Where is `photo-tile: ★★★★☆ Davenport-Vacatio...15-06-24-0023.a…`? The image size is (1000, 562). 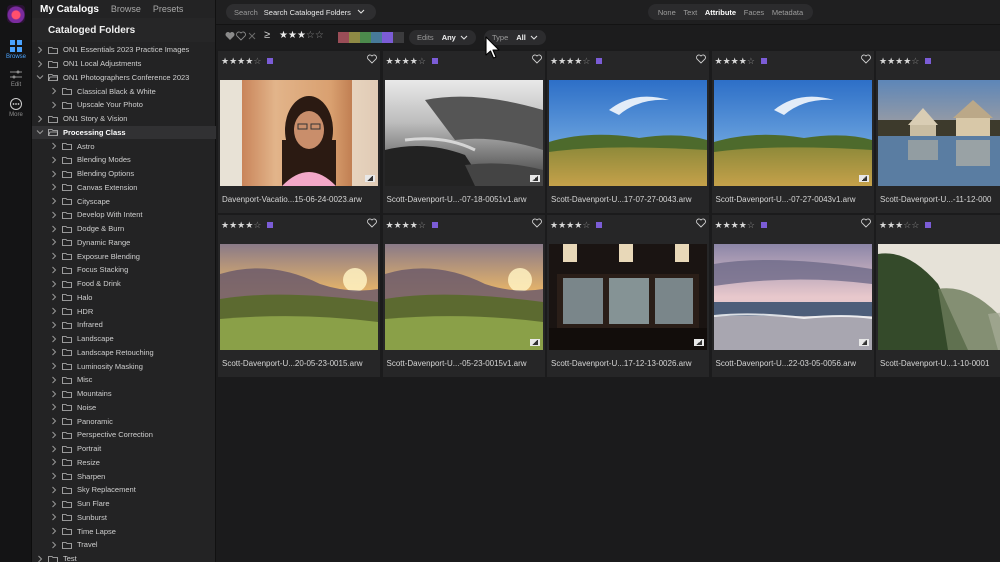 photo-tile: ★★★★☆ Davenport-Vacatio...15-06-24-0023.a… is located at coordinates (299, 132).